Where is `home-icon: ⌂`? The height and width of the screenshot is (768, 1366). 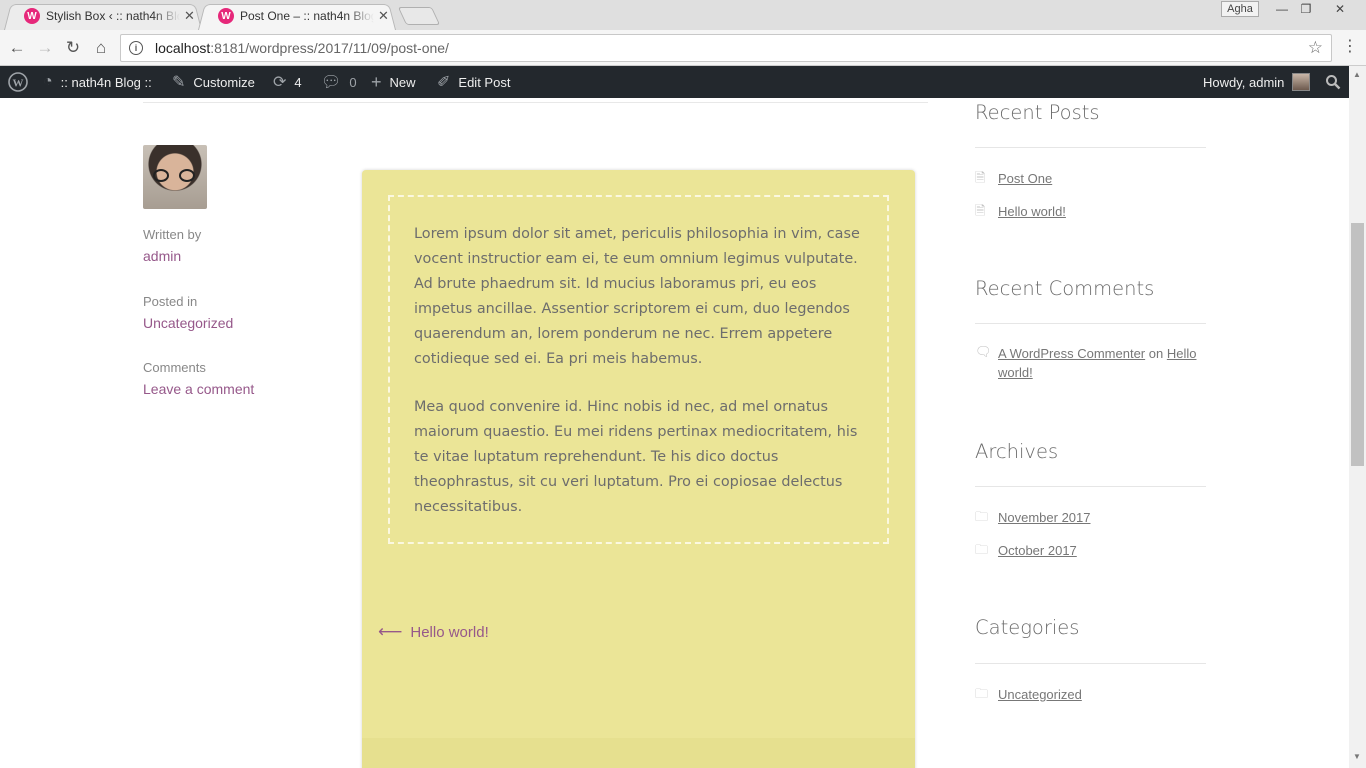
home-icon: ⌂ is located at coordinates (101, 48).